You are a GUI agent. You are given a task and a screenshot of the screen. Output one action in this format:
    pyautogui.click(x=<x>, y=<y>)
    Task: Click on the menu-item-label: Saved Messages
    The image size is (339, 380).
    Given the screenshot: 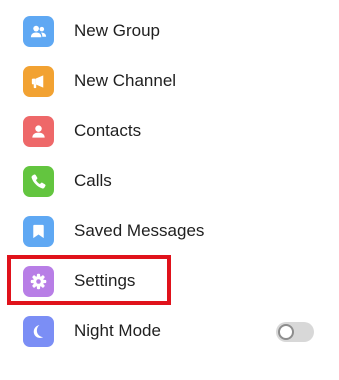 What is the action you would take?
    pyautogui.click(x=139, y=230)
    